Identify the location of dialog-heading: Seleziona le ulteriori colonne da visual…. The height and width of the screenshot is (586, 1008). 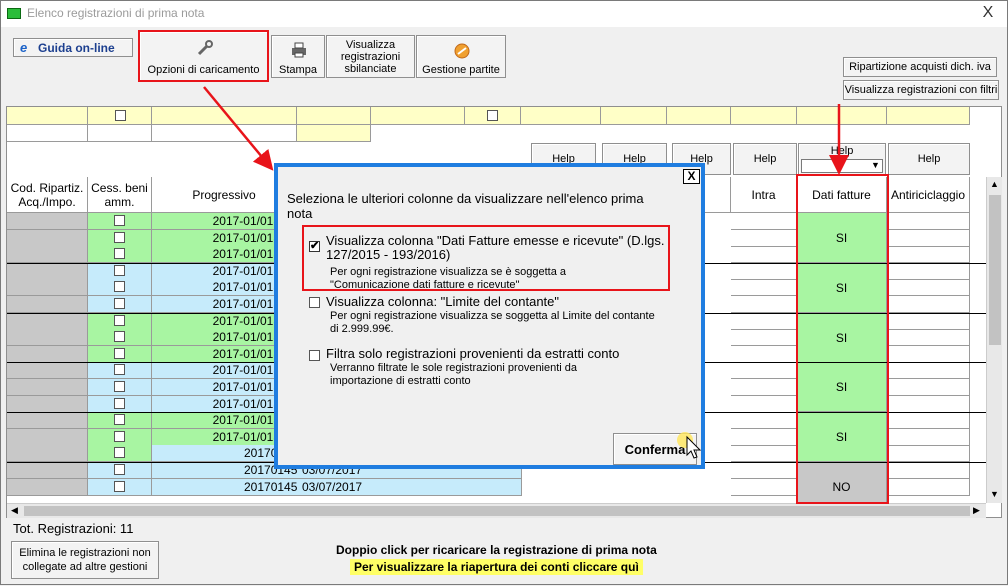
(465, 206).